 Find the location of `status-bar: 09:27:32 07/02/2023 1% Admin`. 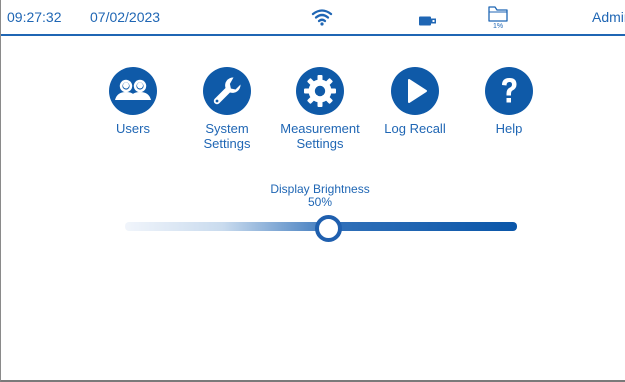

status-bar: 09:27:32 07/02/2023 1% Admin is located at coordinates (313, 18).